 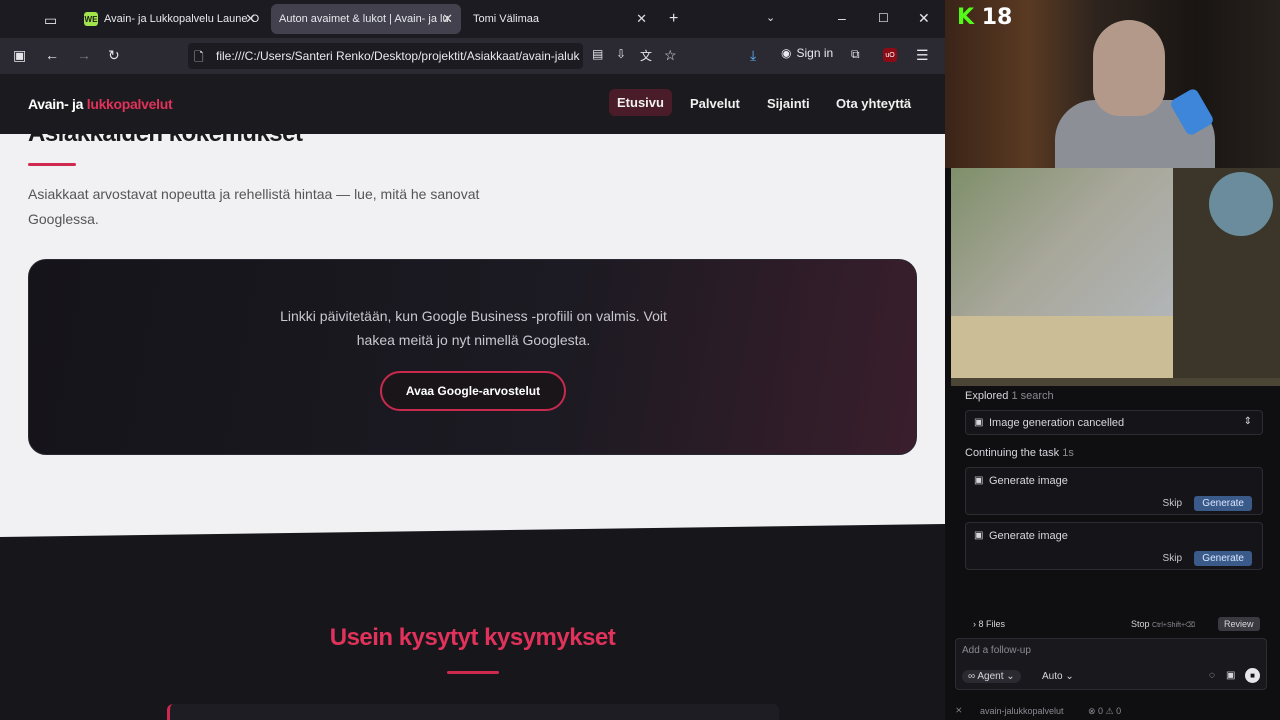 What do you see at coordinates (1241, 204) in the screenshot?
I see `game-minimap` at bounding box center [1241, 204].